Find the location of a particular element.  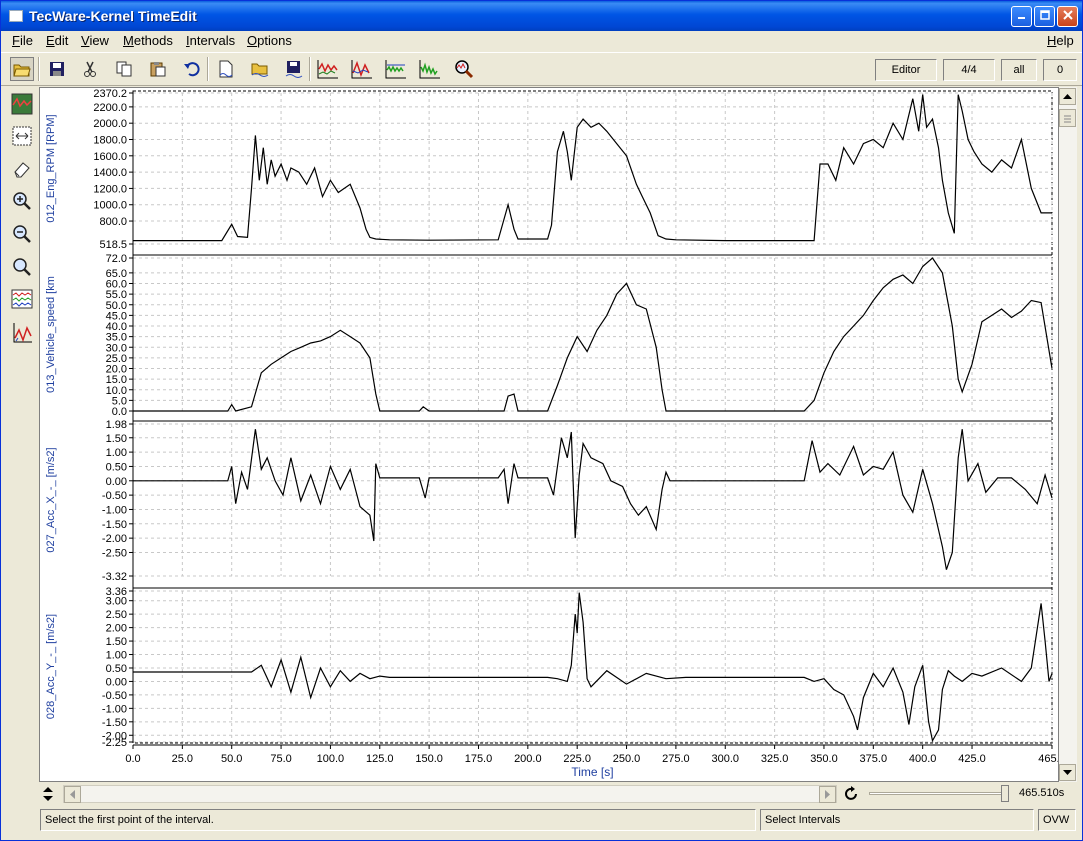

y-tick-label: 1.50 is located at coordinates (116, 642).